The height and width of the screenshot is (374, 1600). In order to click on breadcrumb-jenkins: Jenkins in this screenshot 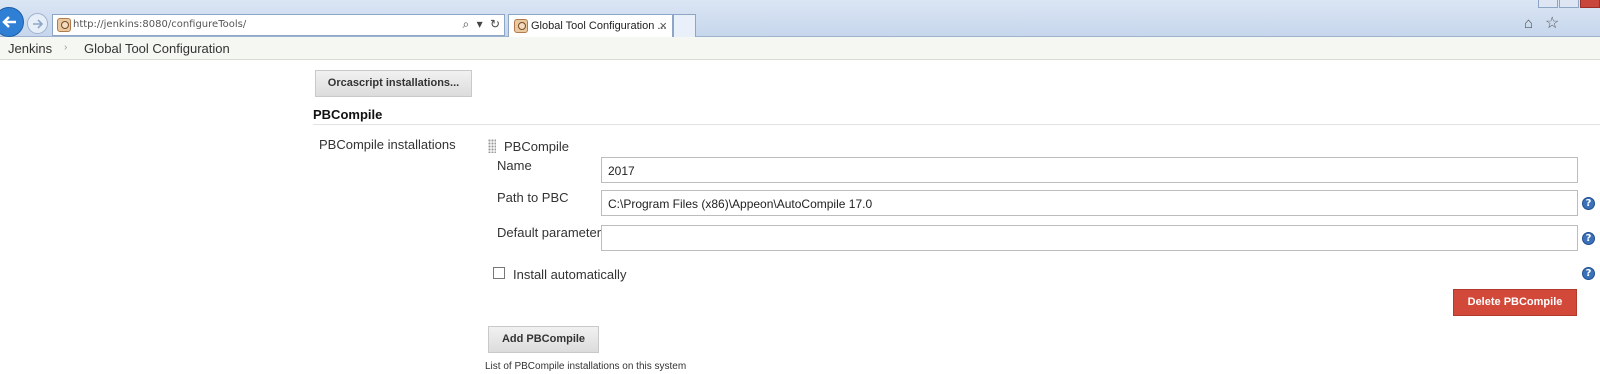, I will do `click(30, 48)`.